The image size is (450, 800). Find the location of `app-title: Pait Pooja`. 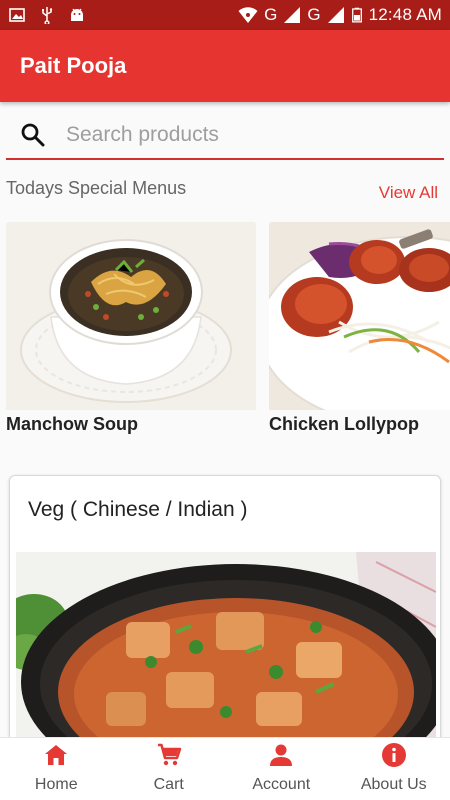

app-title: Pait Pooja is located at coordinates (73, 65).